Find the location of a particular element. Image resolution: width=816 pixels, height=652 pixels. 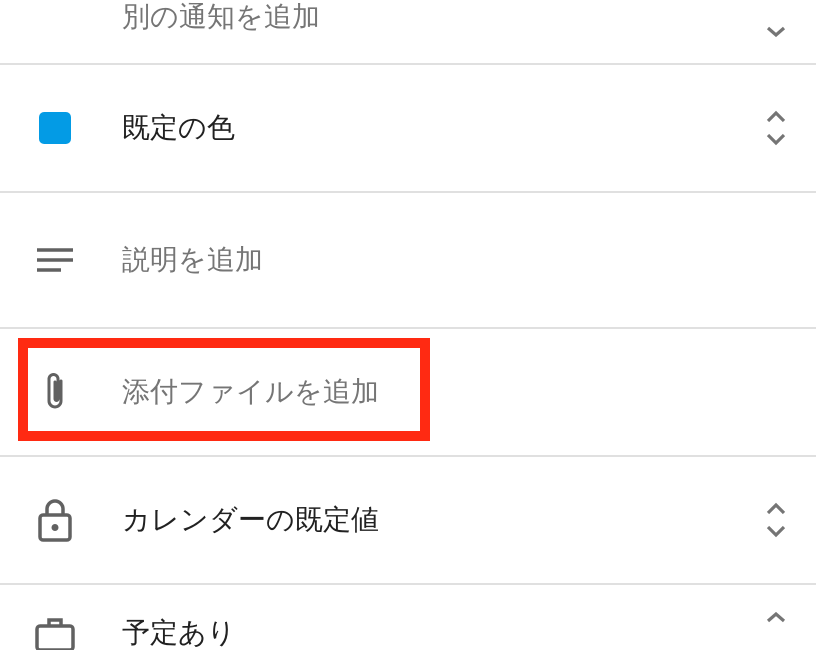

row-label: 予定あり is located at coordinates (179, 633).